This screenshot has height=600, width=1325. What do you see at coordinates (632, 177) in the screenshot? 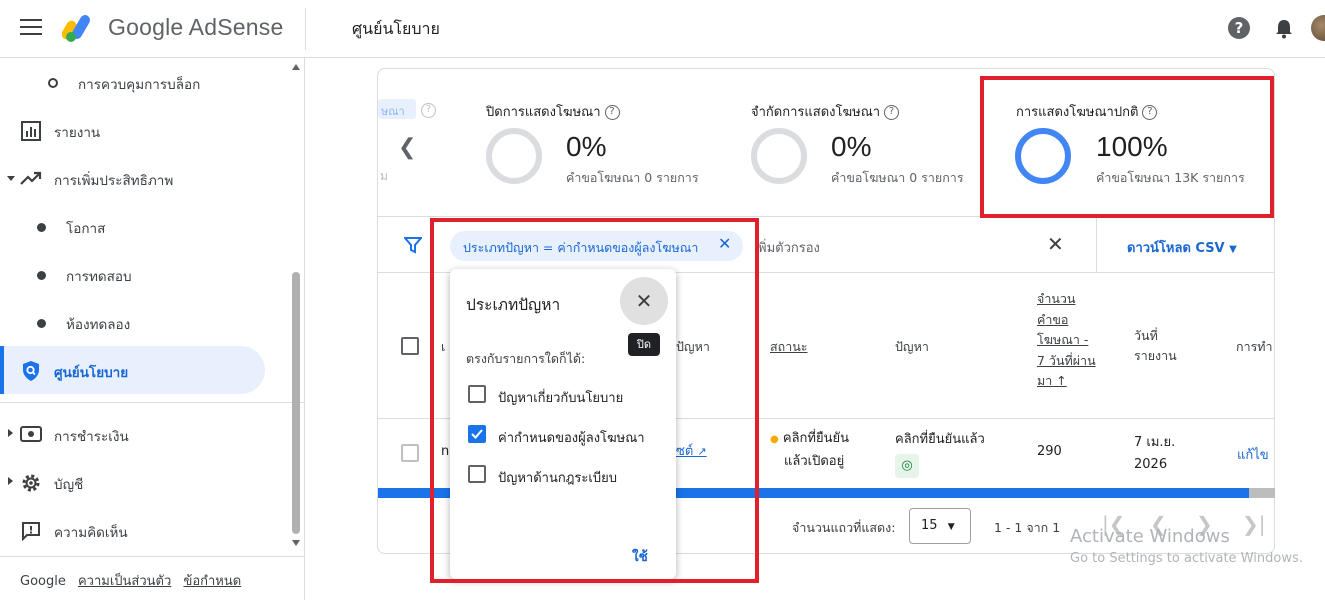
I see `stat-sub-ads-off: คำขอโฆษณา 0 รายการ` at bounding box center [632, 177].